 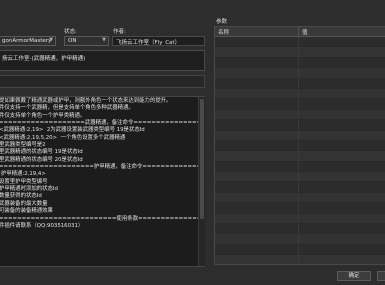 What do you see at coordinates (41, 159) in the screenshot?
I see `help-text-line: 里武器精通的状态编号 20是状态Id` at bounding box center [41, 159].